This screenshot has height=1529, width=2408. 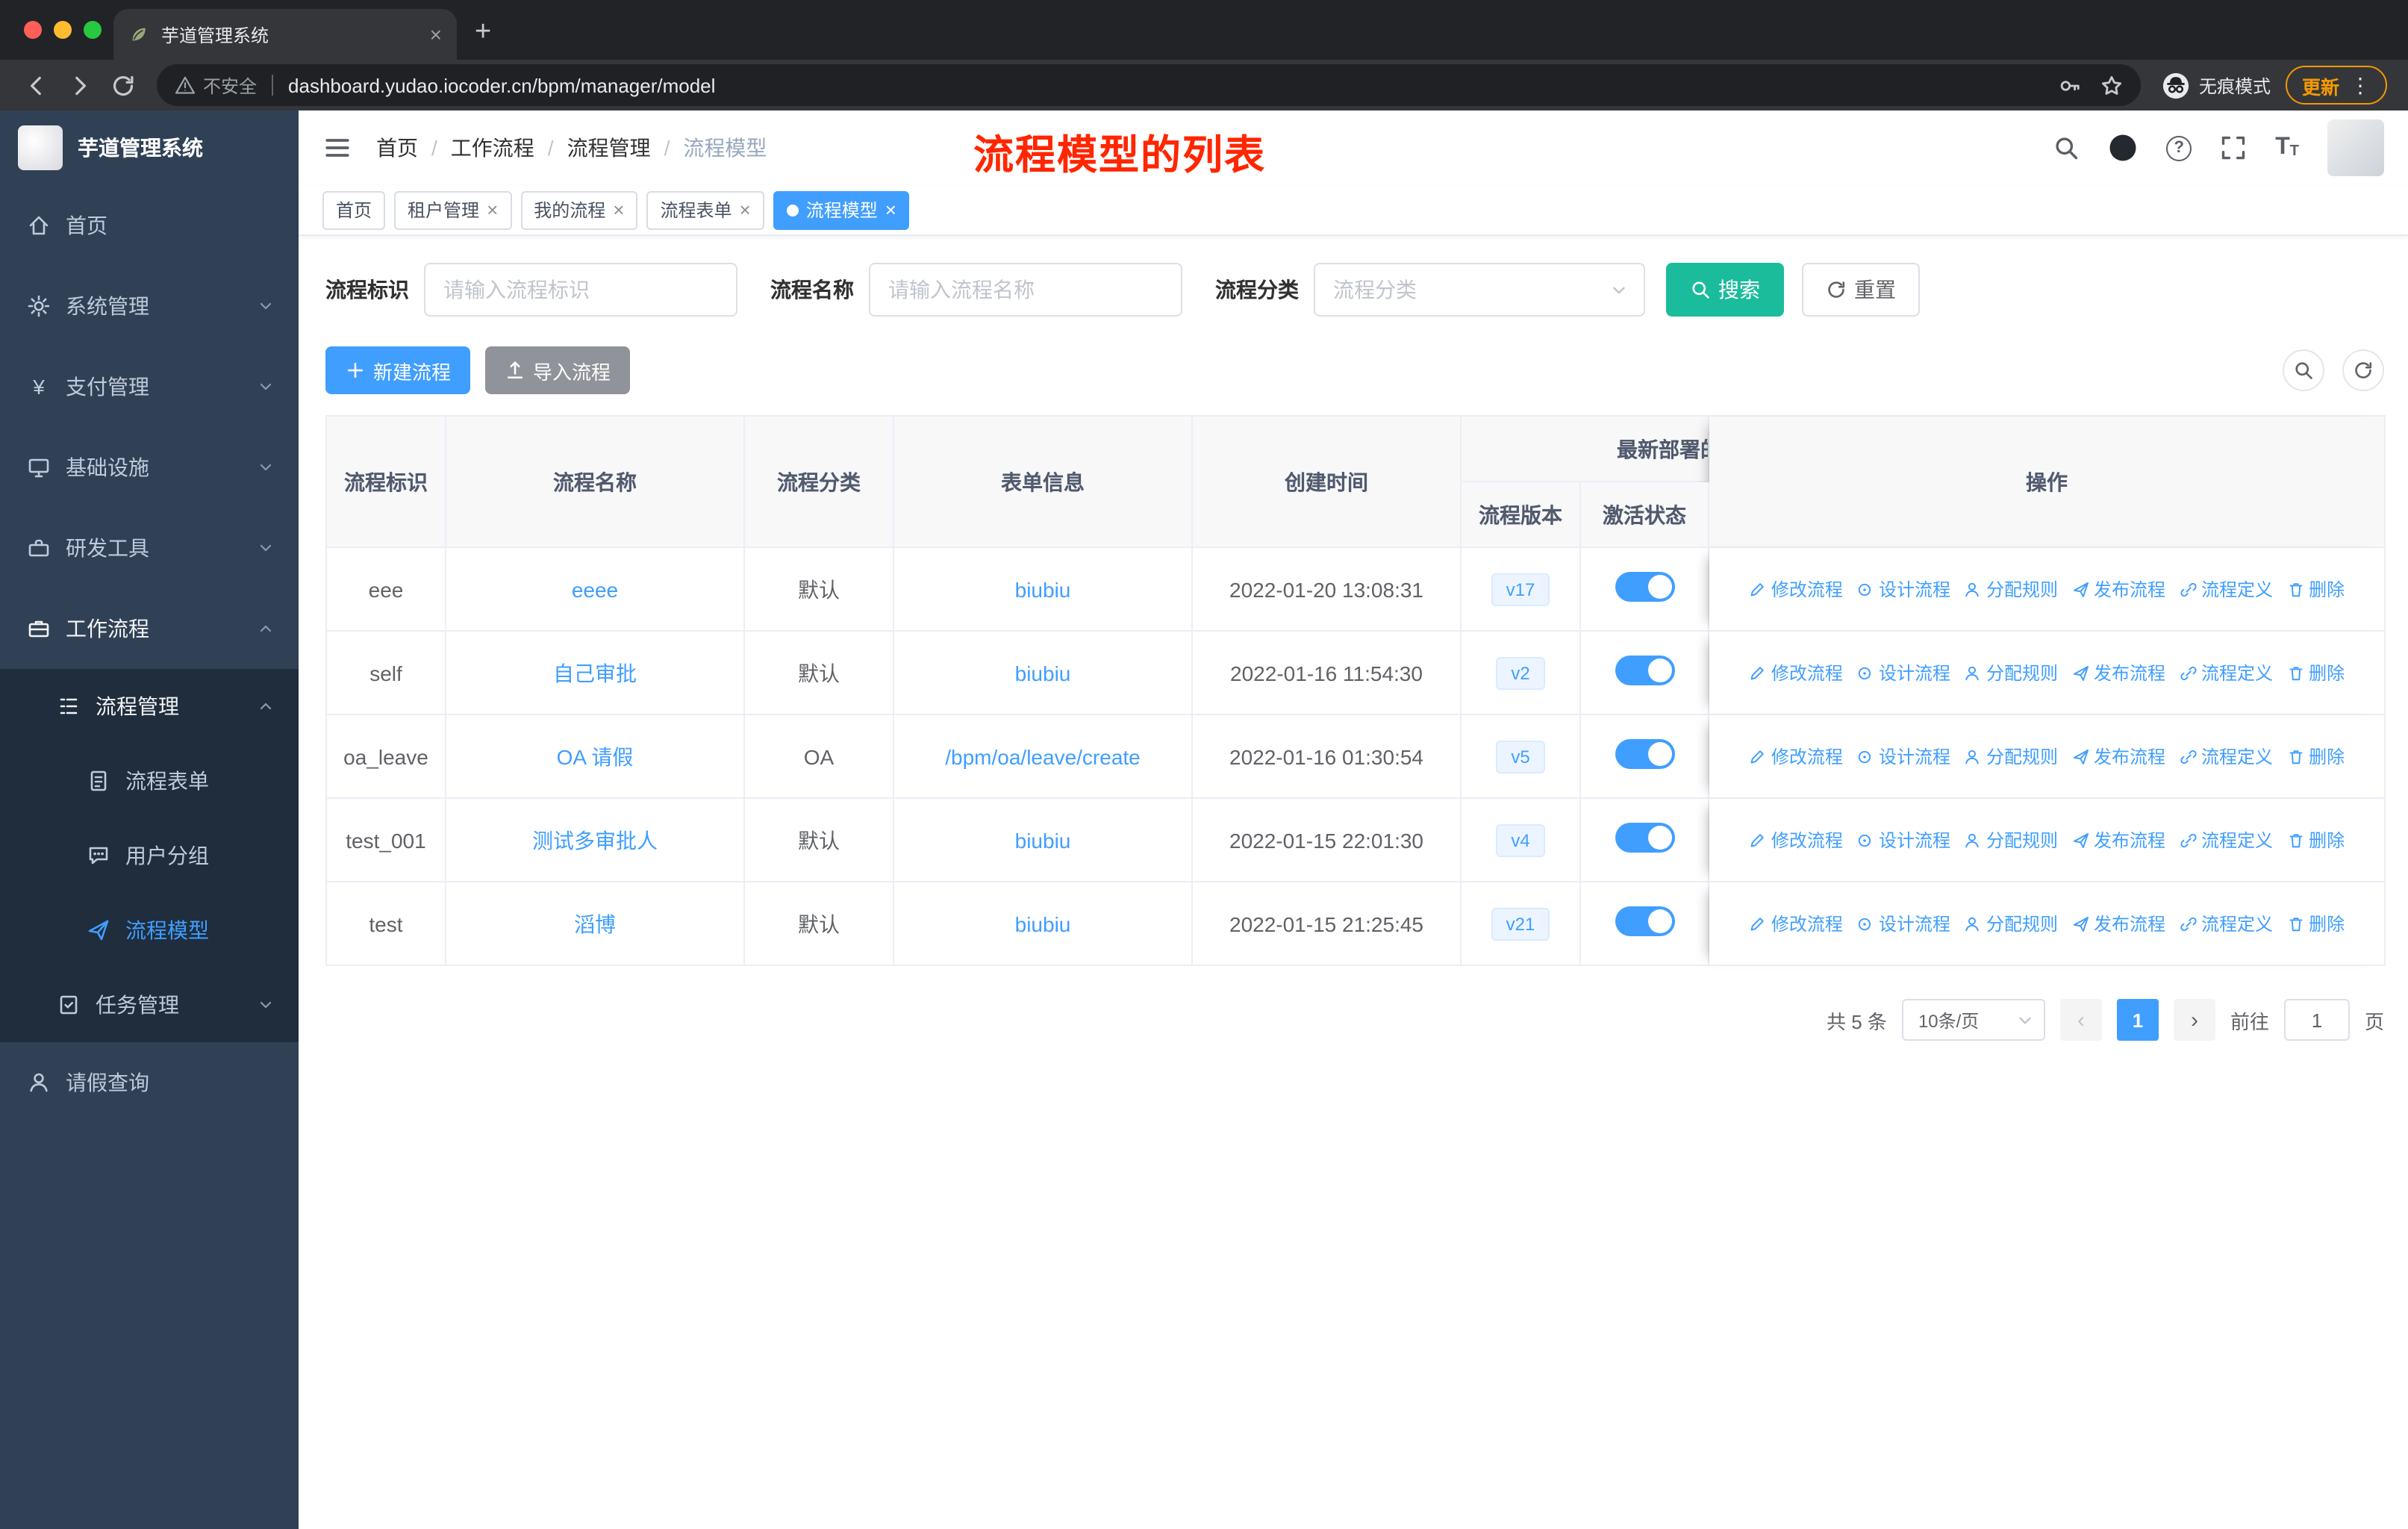 What do you see at coordinates (2303, 370) in the screenshot?
I see `toggle-search-button` at bounding box center [2303, 370].